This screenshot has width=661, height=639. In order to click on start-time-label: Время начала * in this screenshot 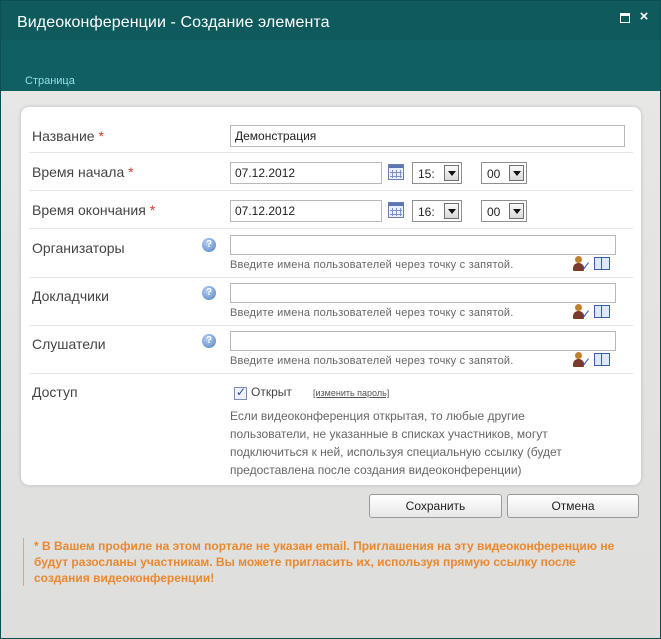, I will do `click(83, 172)`.